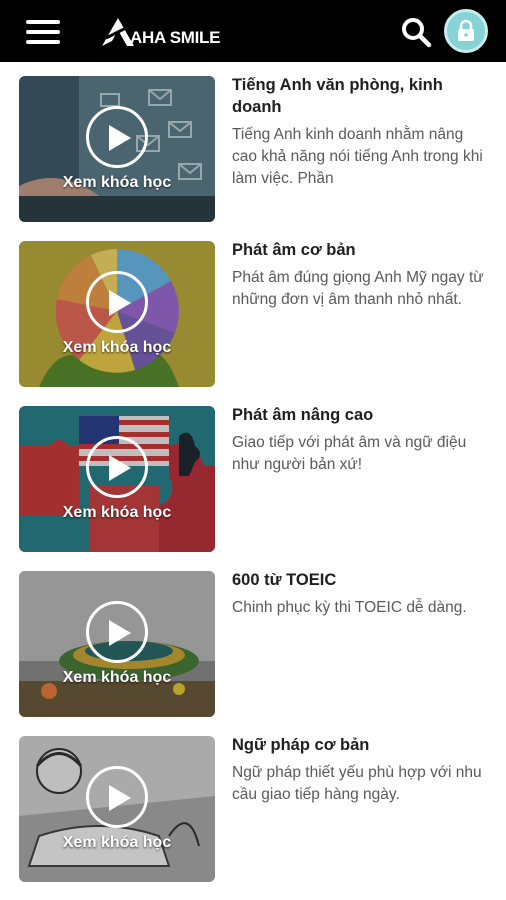  What do you see at coordinates (416, 32) in the screenshot?
I see `search-icon` at bounding box center [416, 32].